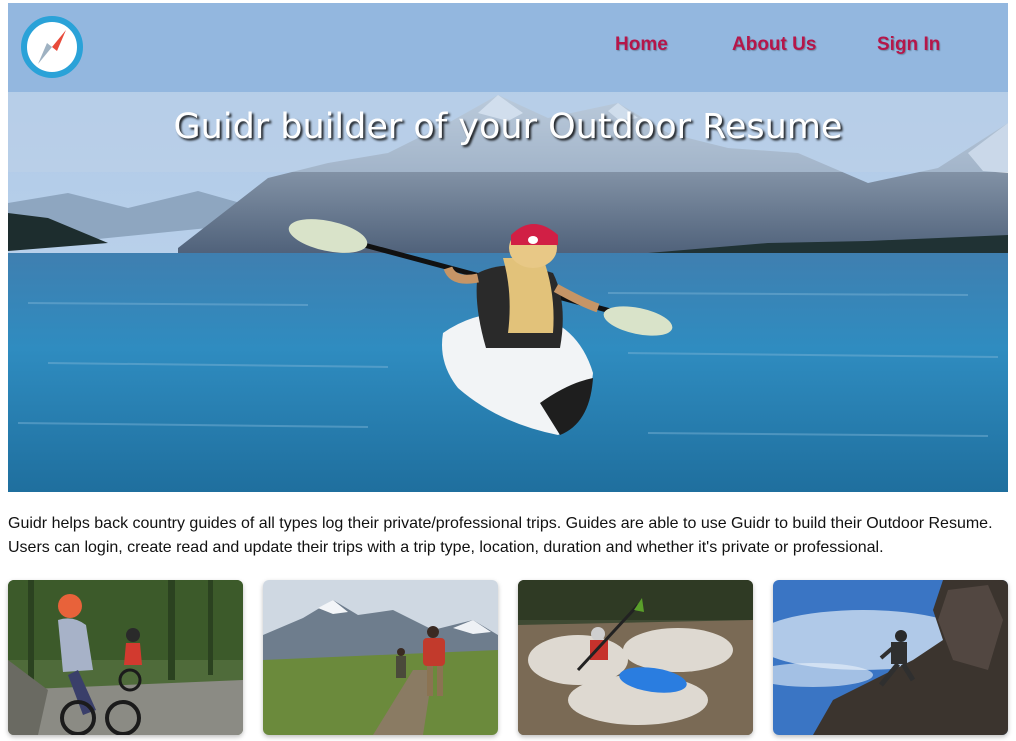 The image size is (1016, 741). I want to click on navbar: Home About Us Sign In, so click(508, 47).